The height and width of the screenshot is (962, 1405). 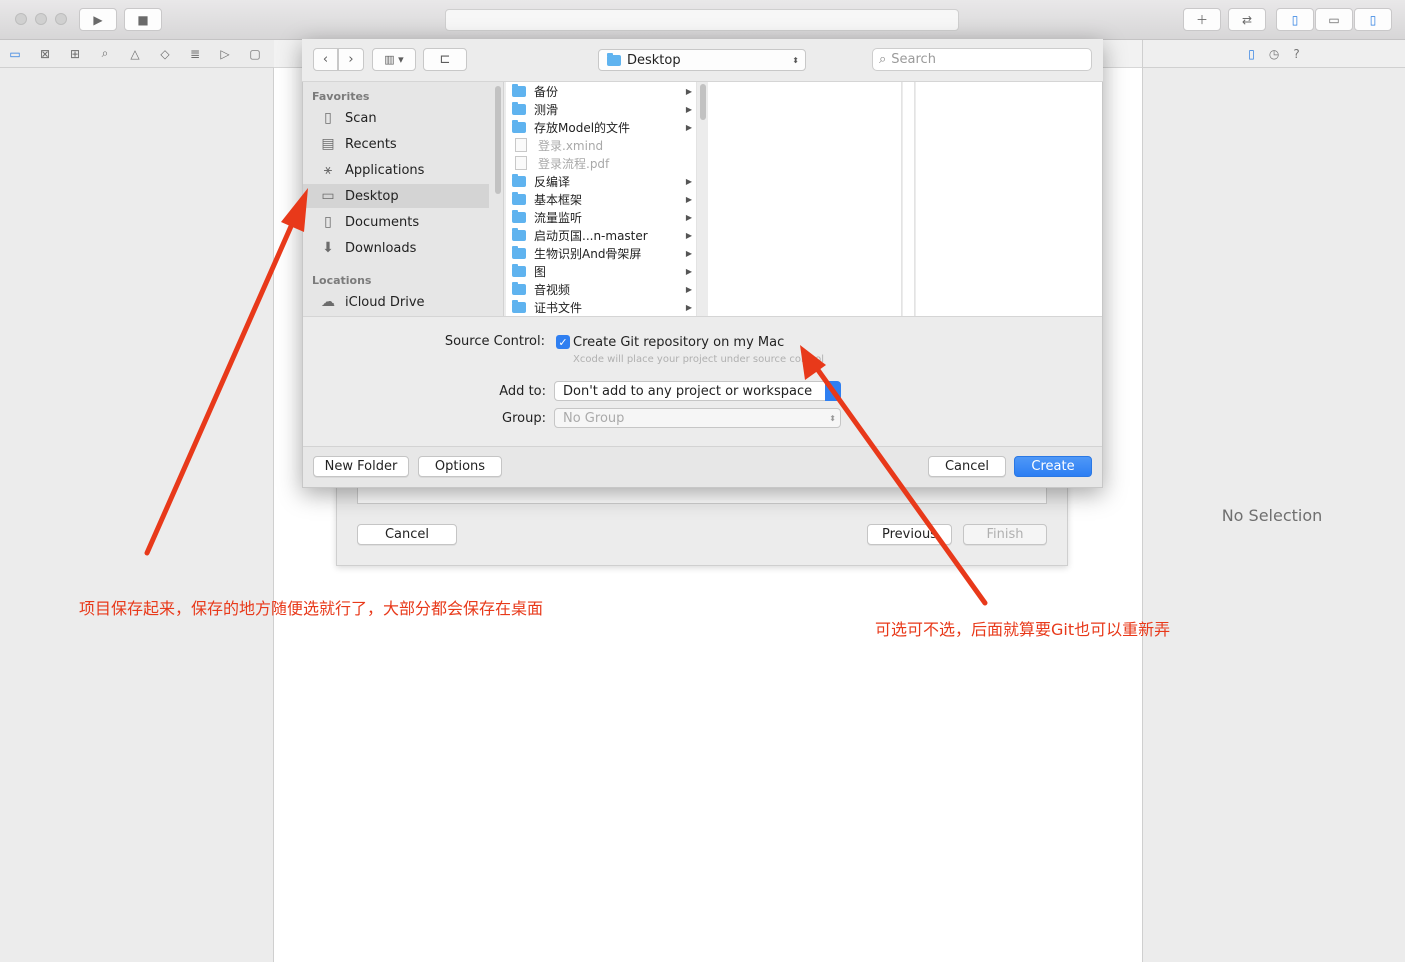 I want to click on activity-viewer, so click(x=702, y=20).